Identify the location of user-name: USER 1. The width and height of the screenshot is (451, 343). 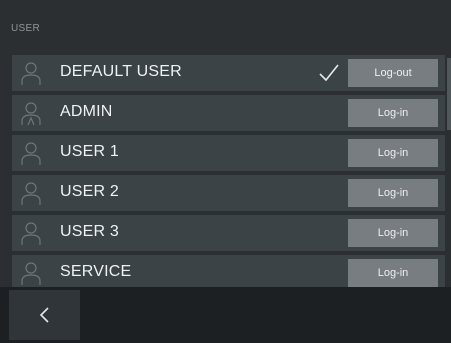
(89, 151).